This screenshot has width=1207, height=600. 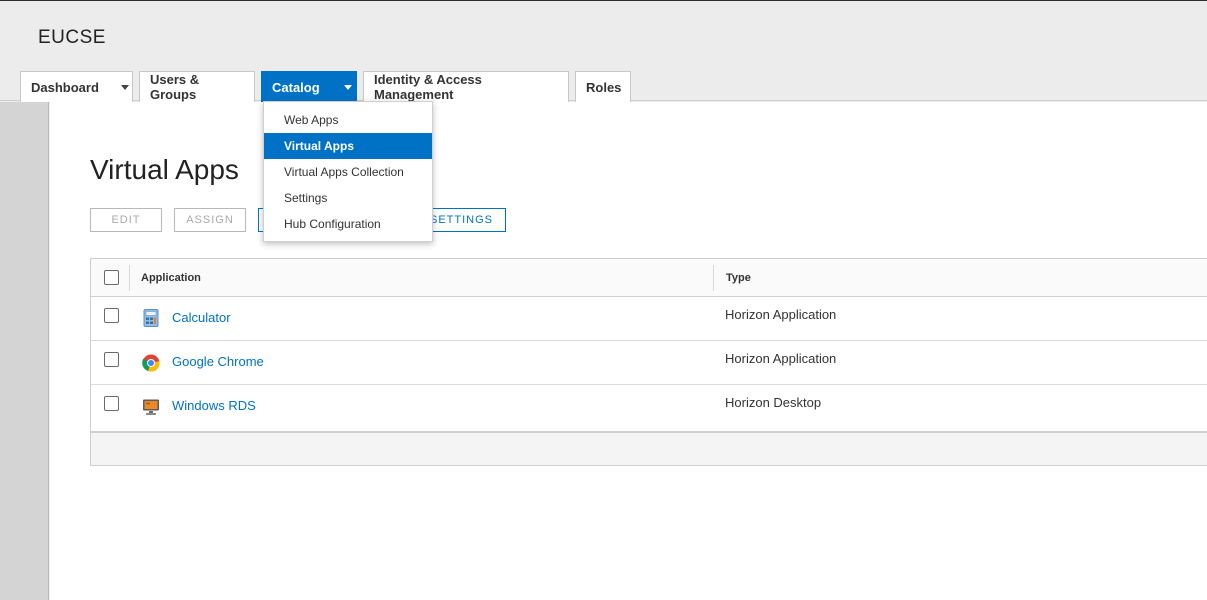 What do you see at coordinates (175, 87) in the screenshot?
I see `tab-users-groups-label: Users & Groups` at bounding box center [175, 87].